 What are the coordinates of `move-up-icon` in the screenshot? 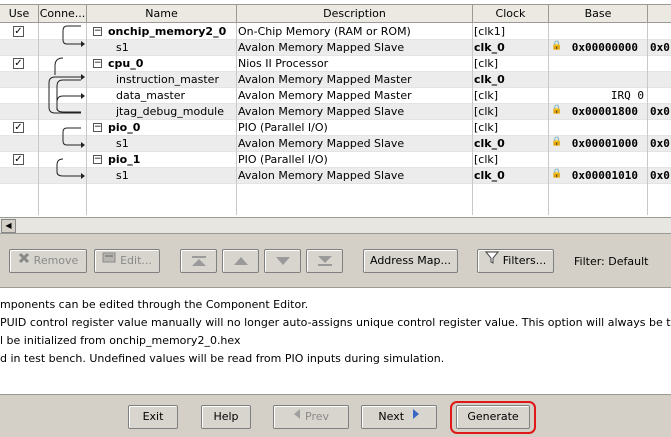 It's located at (240, 261).